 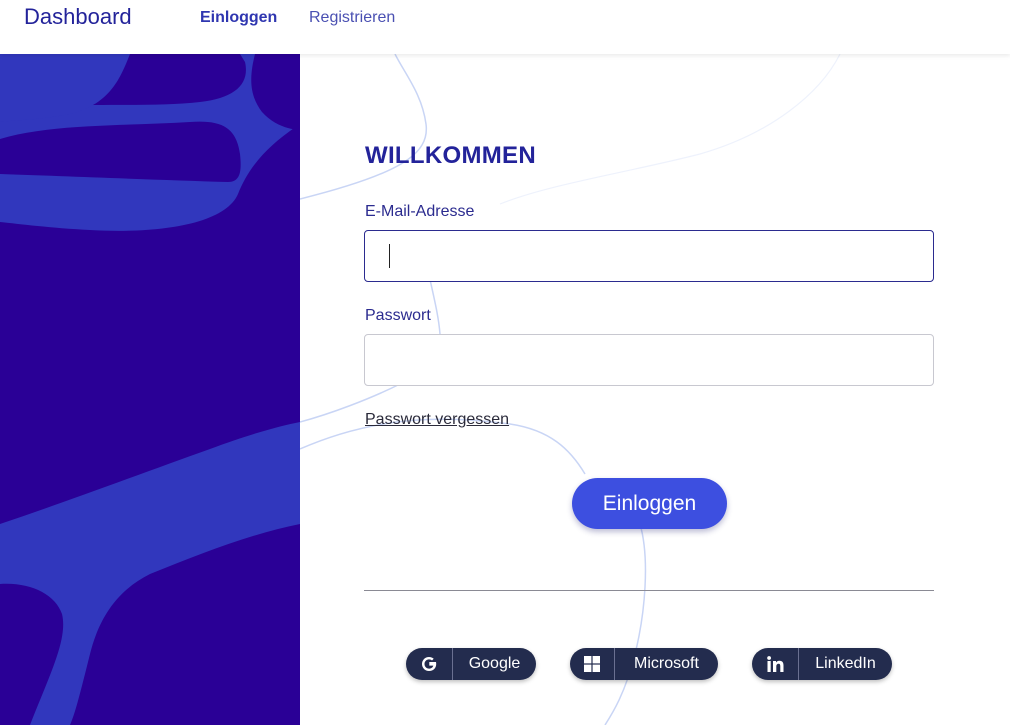 I want to click on email-label: E-Mail-Adresse, so click(x=420, y=211).